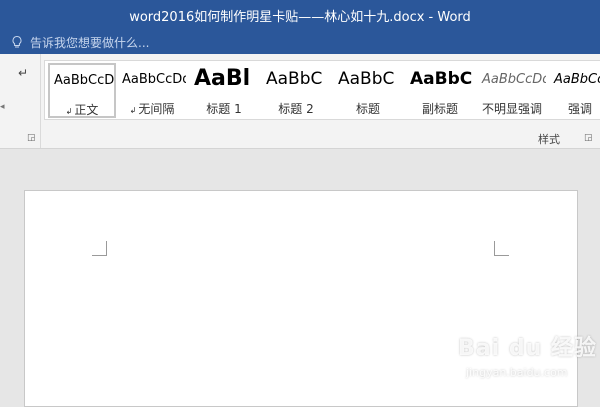 Image resolution: width=600 pixels, height=407 pixels. Describe the element at coordinates (82, 110) in the screenshot. I see `style-name: ↲ 正文` at that location.